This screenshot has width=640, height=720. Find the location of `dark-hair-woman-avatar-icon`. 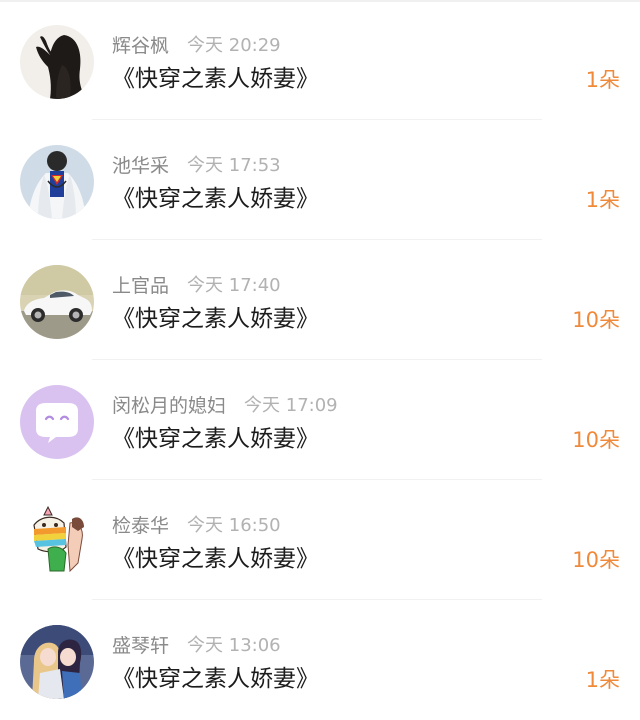

dark-hair-woman-avatar-icon is located at coordinates (57, 62).